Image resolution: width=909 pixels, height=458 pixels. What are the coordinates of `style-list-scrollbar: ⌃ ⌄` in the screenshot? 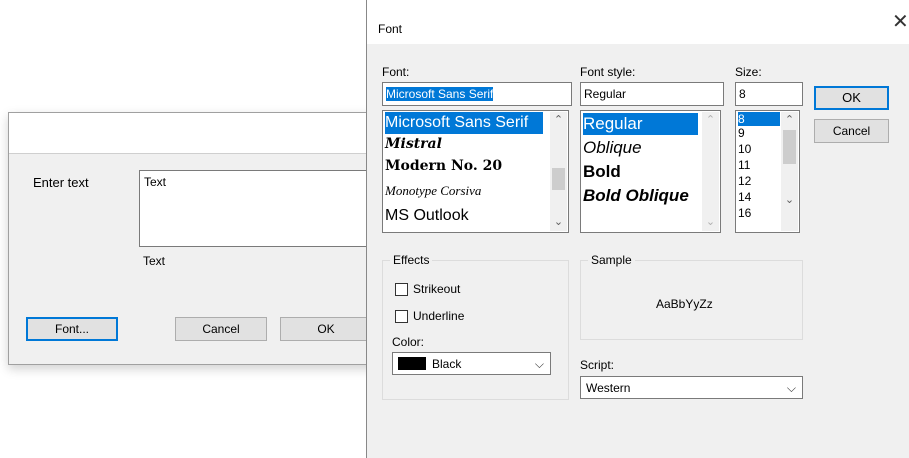 It's located at (710, 171).